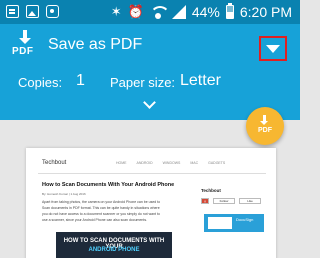 The height and width of the screenshot is (258, 320). Describe the element at coordinates (23, 51) in the screenshot. I see `pdf-logo-text: PDF` at that location.